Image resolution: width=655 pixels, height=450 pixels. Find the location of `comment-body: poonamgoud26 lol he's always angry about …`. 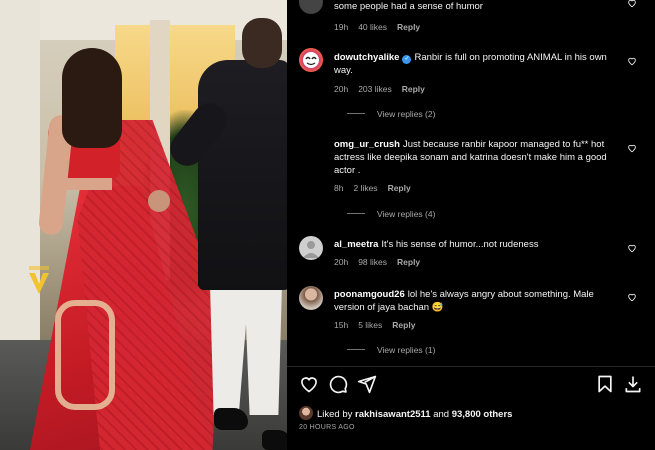

comment-body: poonamgoud26 lol he's always angry about … is located at coordinates (479, 301).